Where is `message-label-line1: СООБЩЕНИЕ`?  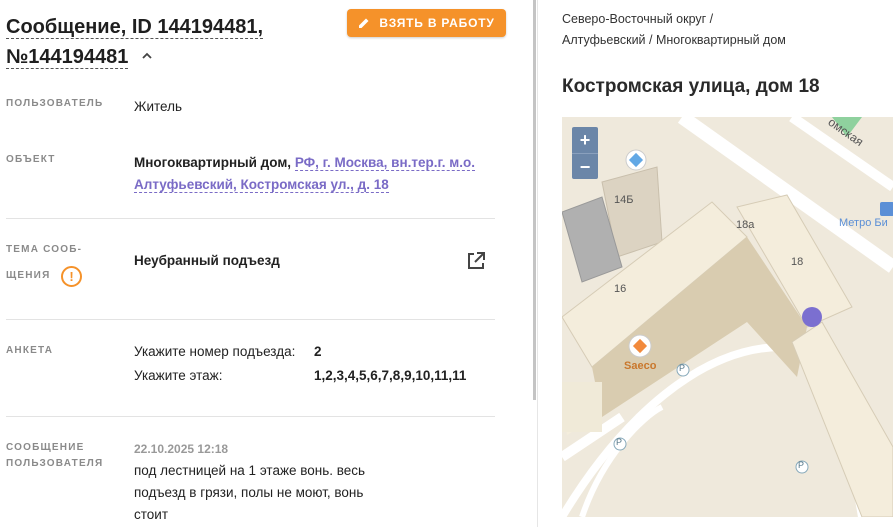
message-label-line1: СООБЩЕНИЕ is located at coordinates (45, 447).